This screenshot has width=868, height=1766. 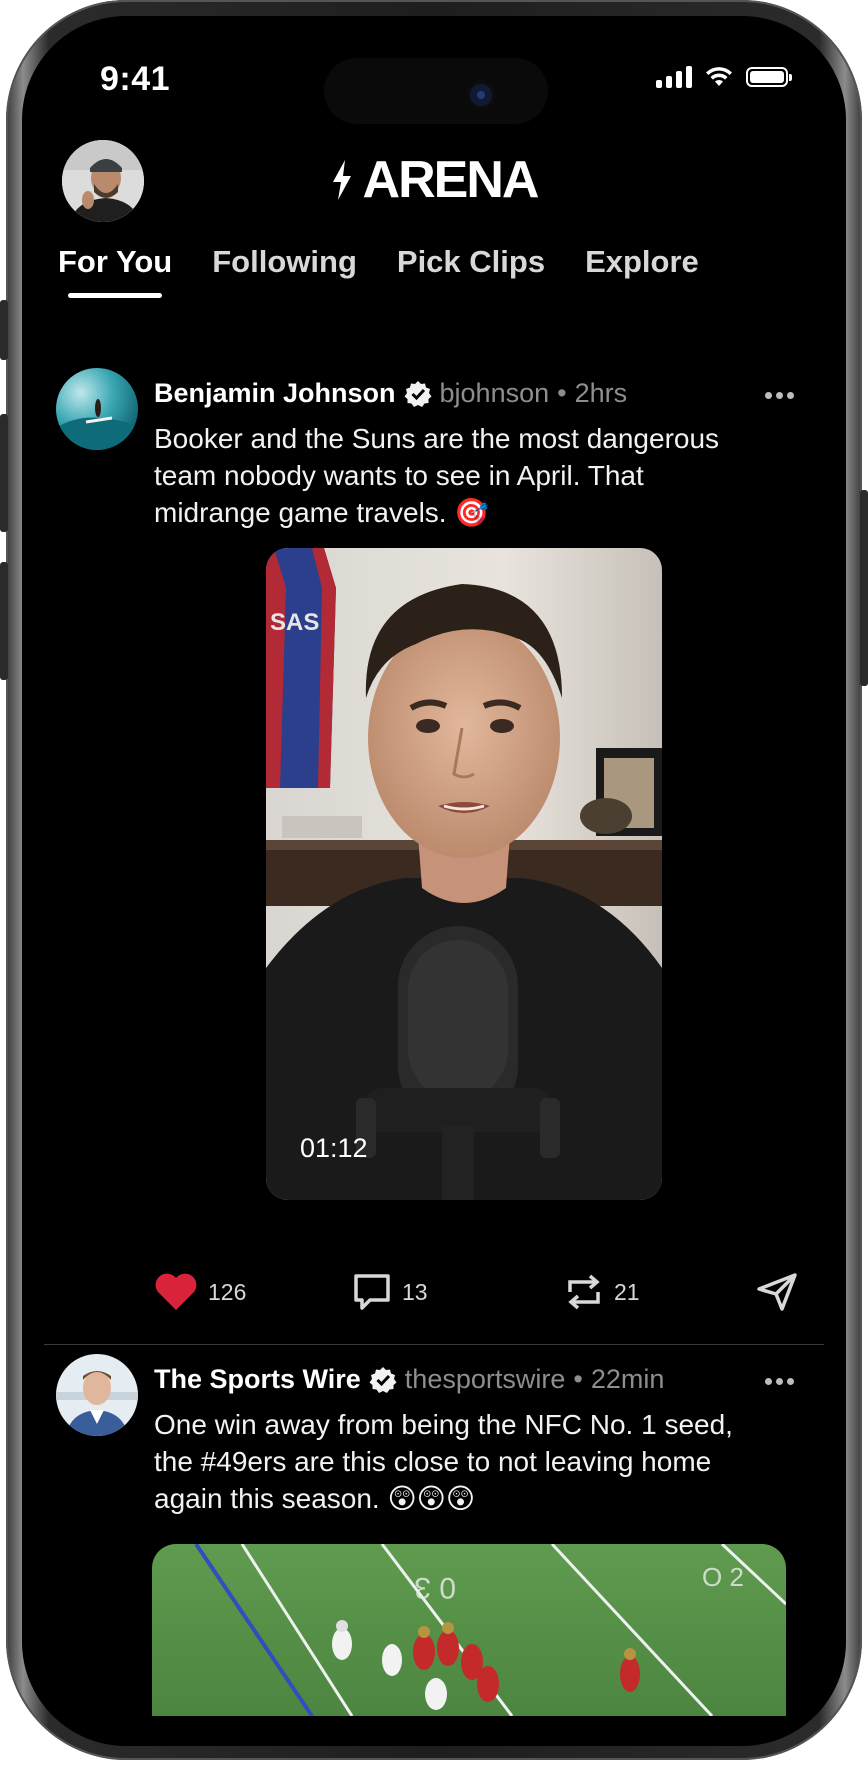 I want to click on signal-icon, so click(x=674, y=77).